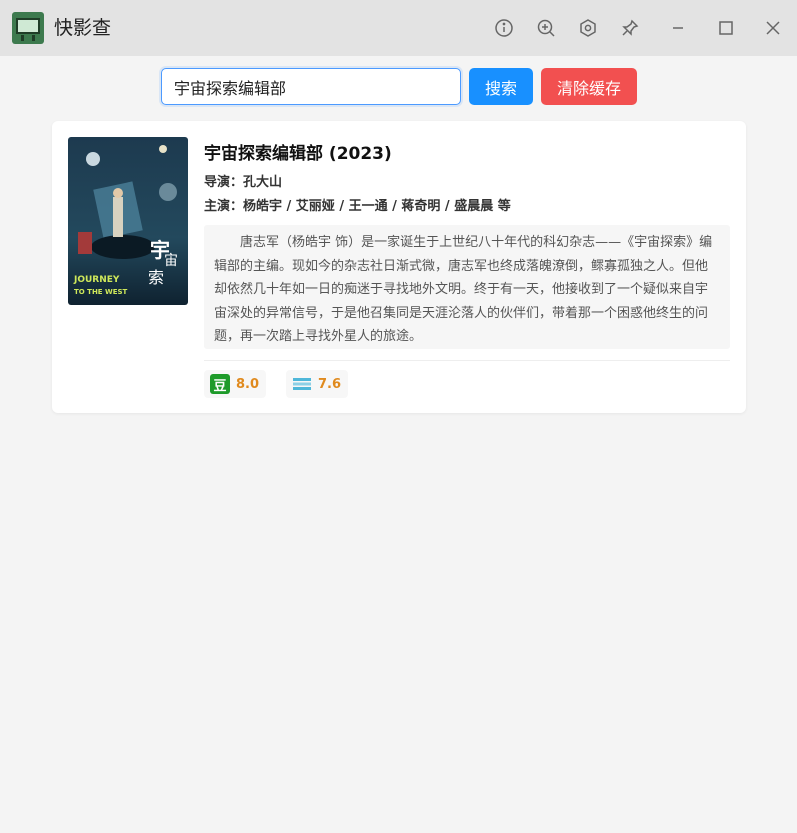 Image resolution: width=797 pixels, height=833 pixels. I want to click on info-icon, so click(504, 28).